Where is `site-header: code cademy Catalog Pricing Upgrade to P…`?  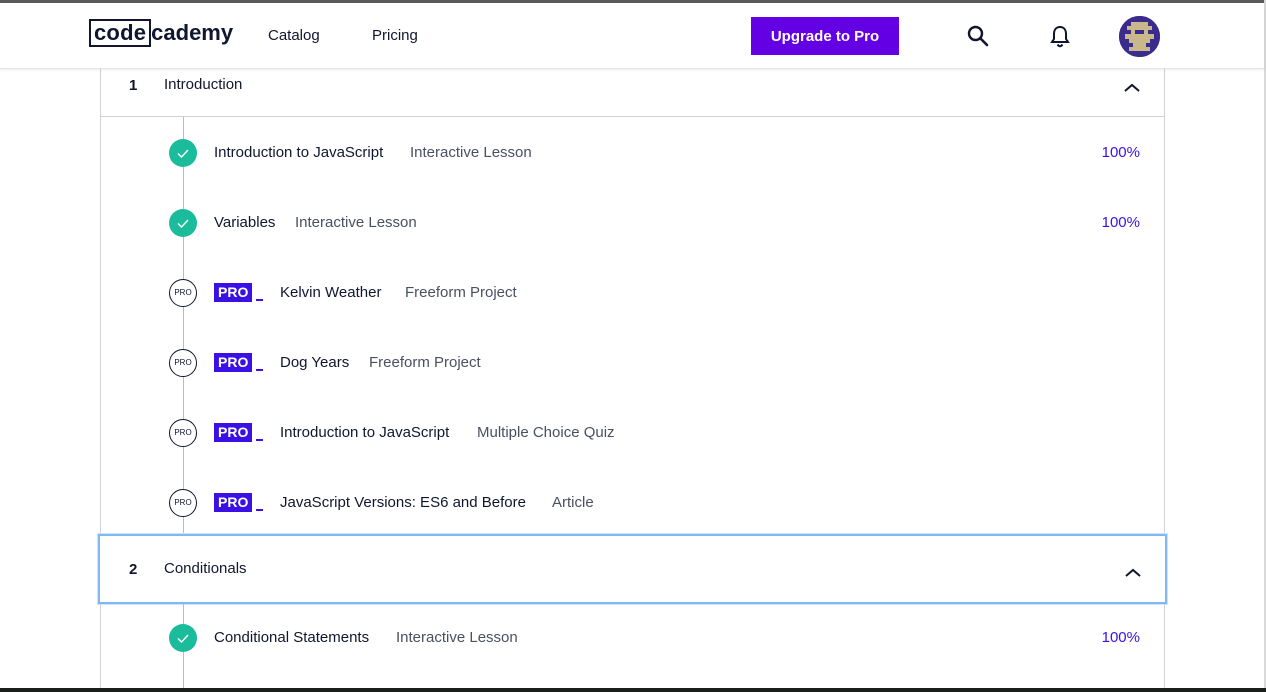
site-header: code cademy Catalog Pricing Upgrade to P… is located at coordinates (632, 36).